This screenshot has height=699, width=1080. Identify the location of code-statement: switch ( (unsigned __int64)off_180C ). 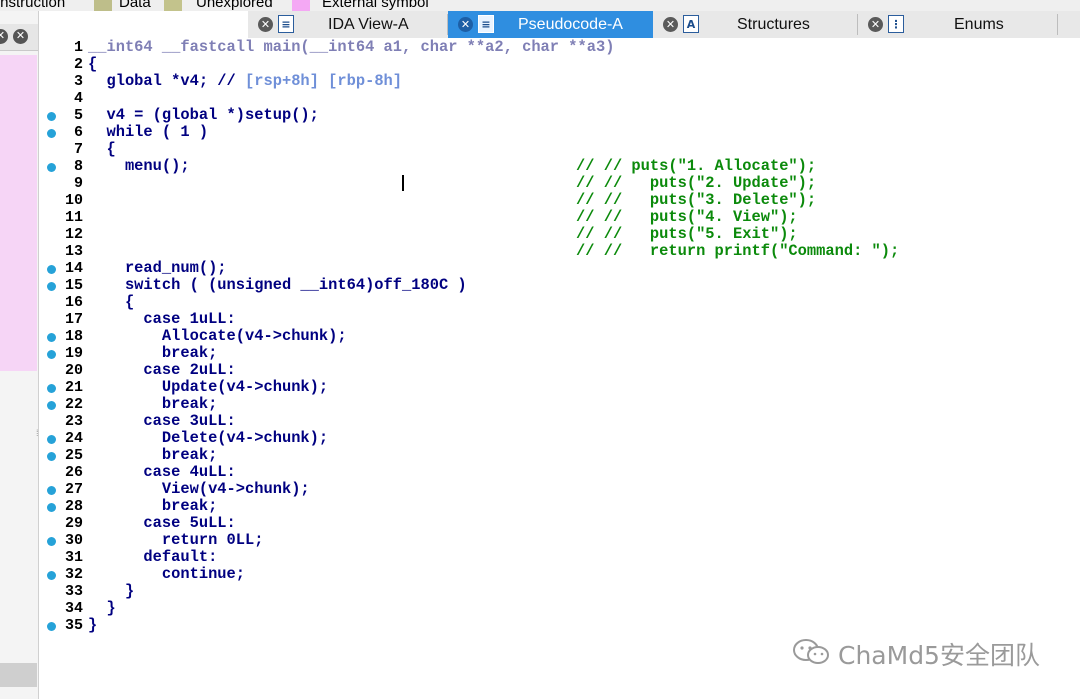
(277, 285).